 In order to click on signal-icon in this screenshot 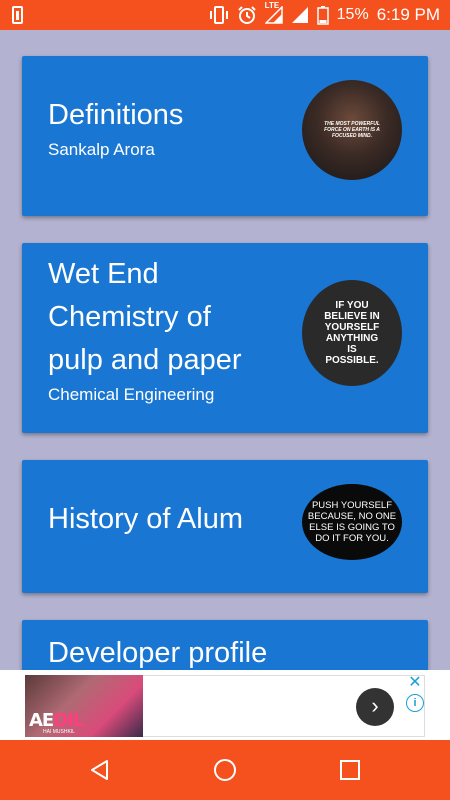, I will do `click(300, 15)`.